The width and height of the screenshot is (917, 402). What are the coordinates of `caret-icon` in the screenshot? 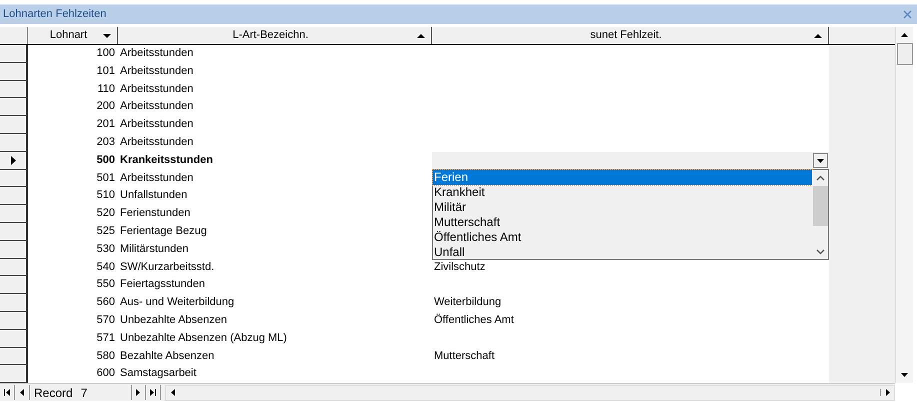 It's located at (820, 160).